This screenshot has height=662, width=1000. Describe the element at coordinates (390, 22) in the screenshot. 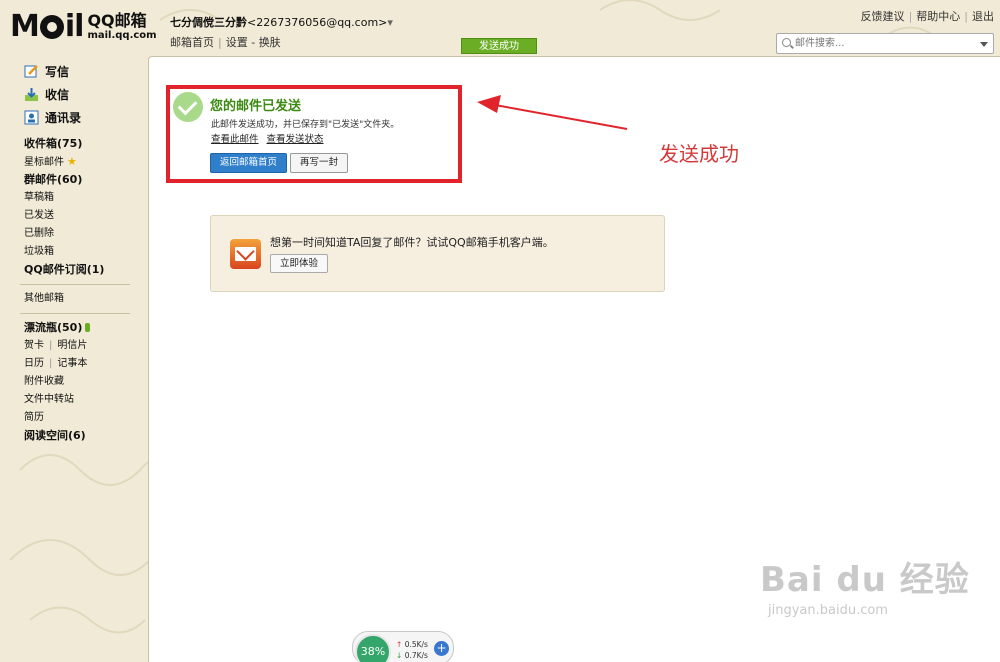

I see `account-dropdown-icon: ▾` at that location.